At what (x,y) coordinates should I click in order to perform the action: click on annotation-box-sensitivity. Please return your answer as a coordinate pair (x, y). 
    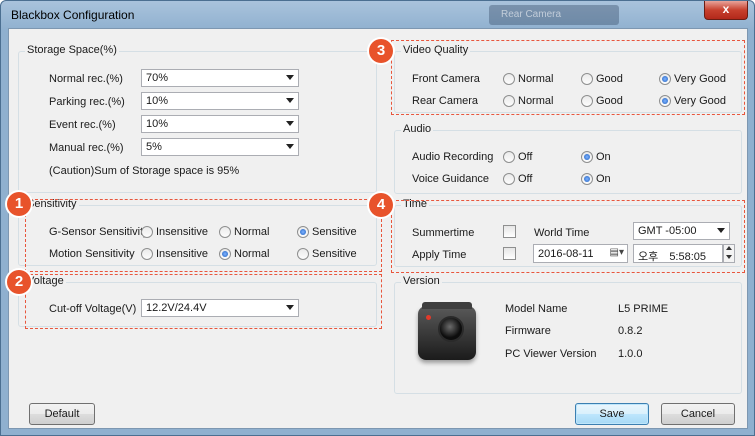
    Looking at the image, I should click on (203, 235).